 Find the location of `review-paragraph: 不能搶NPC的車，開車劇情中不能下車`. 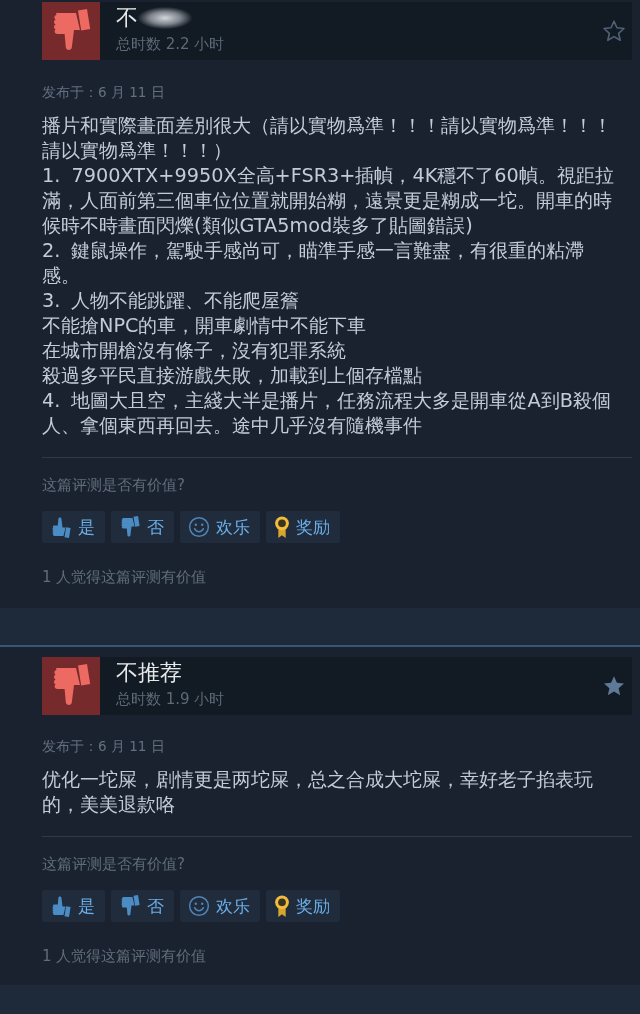

review-paragraph: 不能搶NPC的車，開車劇情中不能下車 is located at coordinates (205, 325).